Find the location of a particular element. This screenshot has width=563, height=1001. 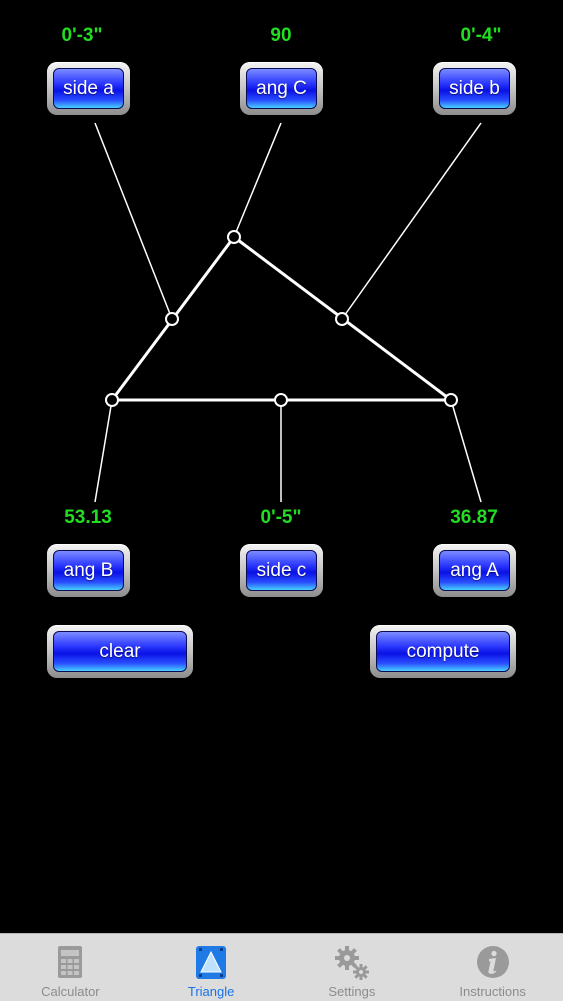

side-b-leader-line is located at coordinates (411, 221).